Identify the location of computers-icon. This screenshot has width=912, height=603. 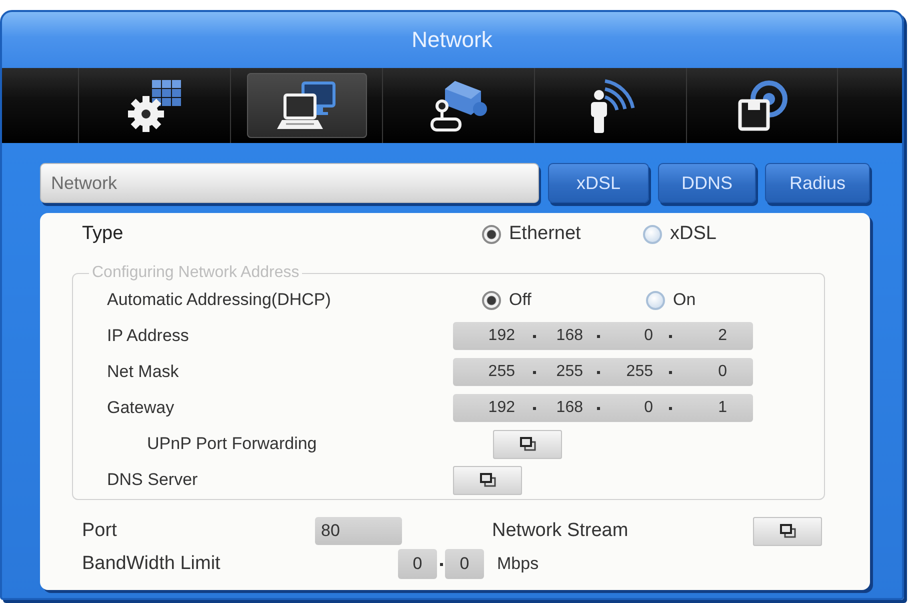
(306, 105).